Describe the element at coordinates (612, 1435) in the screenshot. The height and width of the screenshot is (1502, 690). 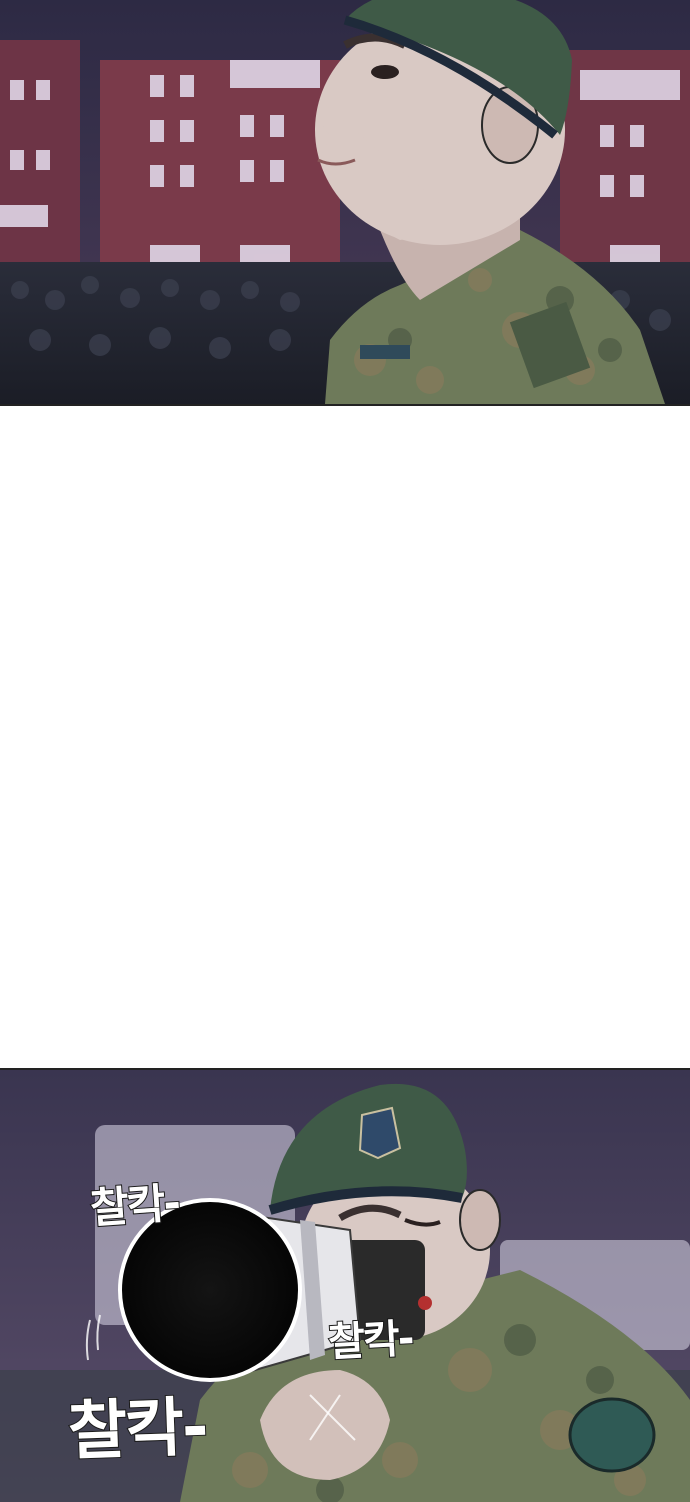
I see `shoulder-patch` at that location.